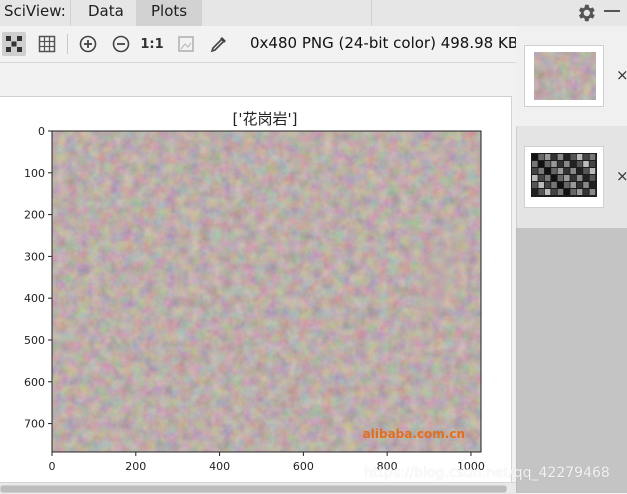 The width and height of the screenshot is (627, 494). Describe the element at coordinates (67, 44) in the screenshot. I see `toolbar-separator` at that location.